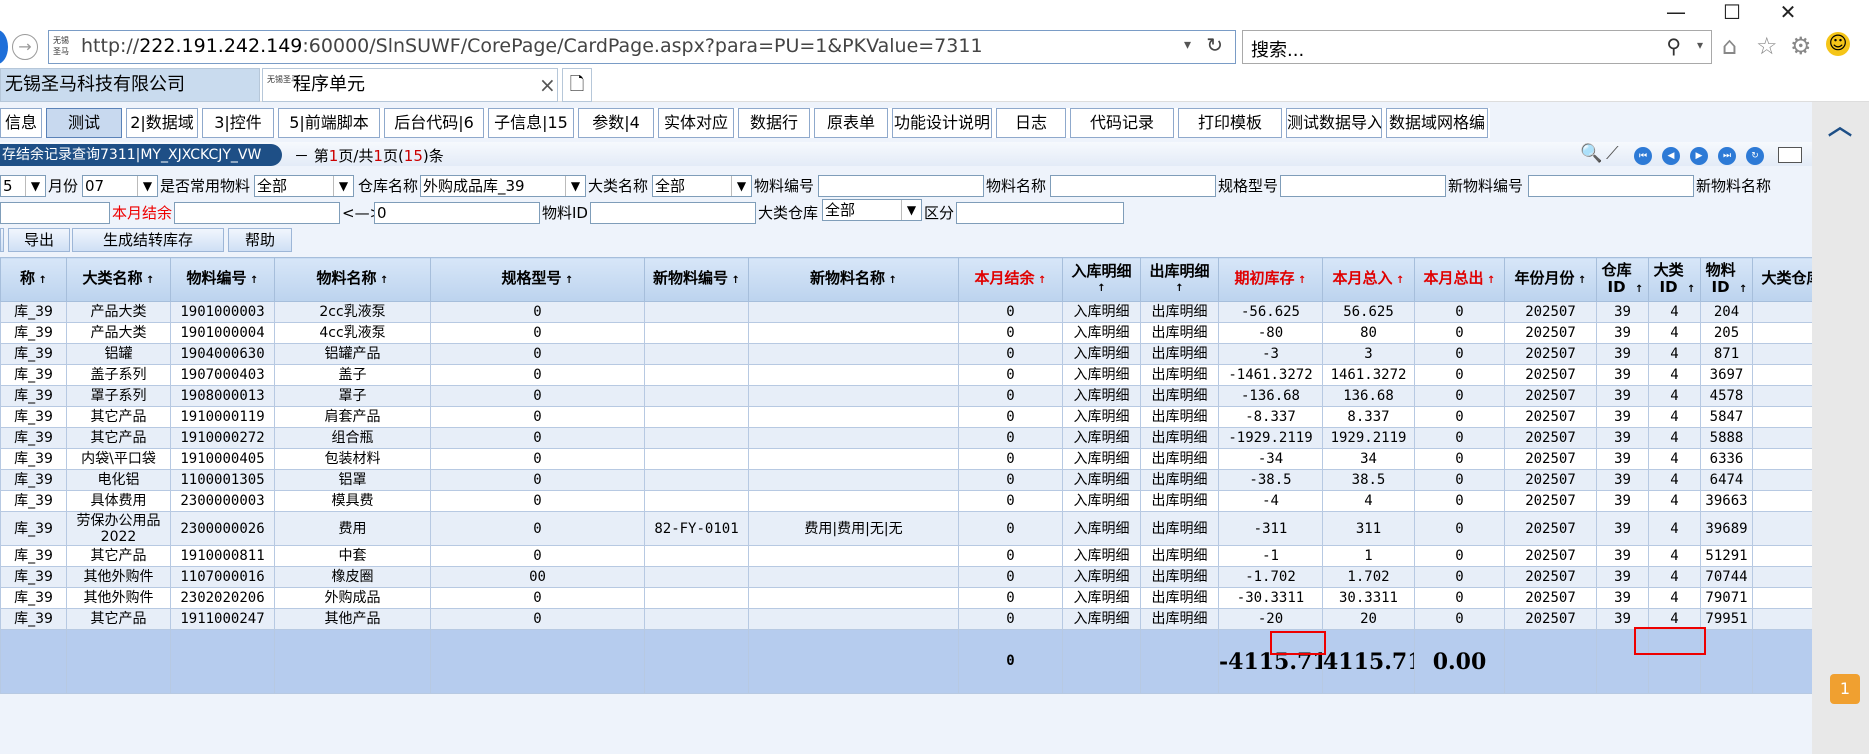 This screenshot has height=754, width=1869. Describe the element at coordinates (702, 186) in the screenshot. I see `category-select: 全部 ▼` at that location.